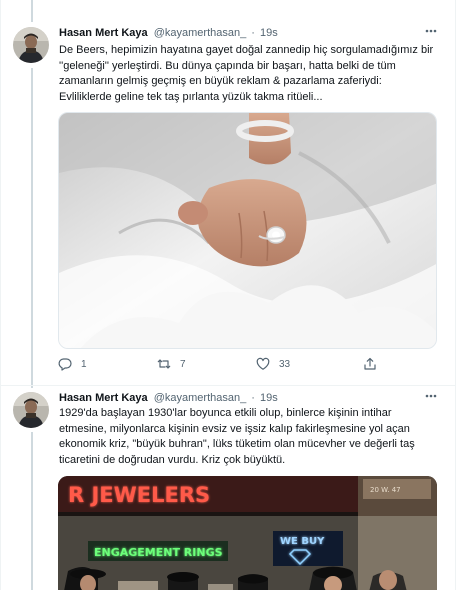  Describe the element at coordinates (302, 541) in the screenshot. I see `sign-we-buy: WE BUY` at that location.